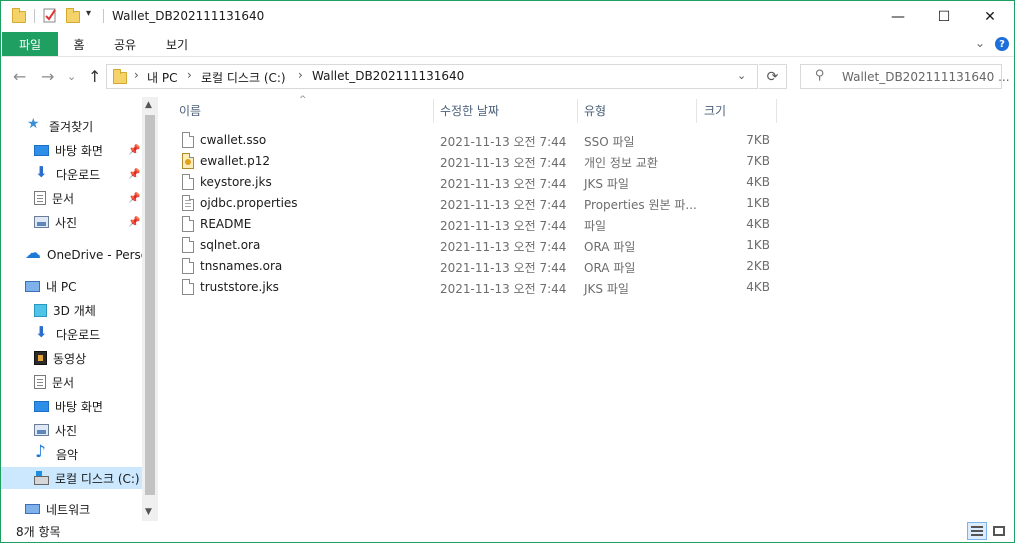  Describe the element at coordinates (226, 224) in the screenshot. I see `file-name: README` at that location.